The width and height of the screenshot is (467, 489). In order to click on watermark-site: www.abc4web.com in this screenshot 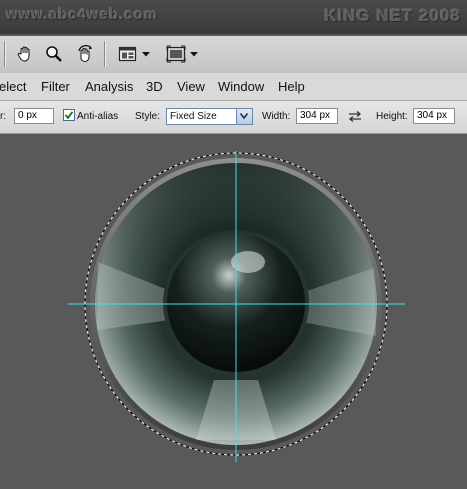, I will do `click(82, 14)`.